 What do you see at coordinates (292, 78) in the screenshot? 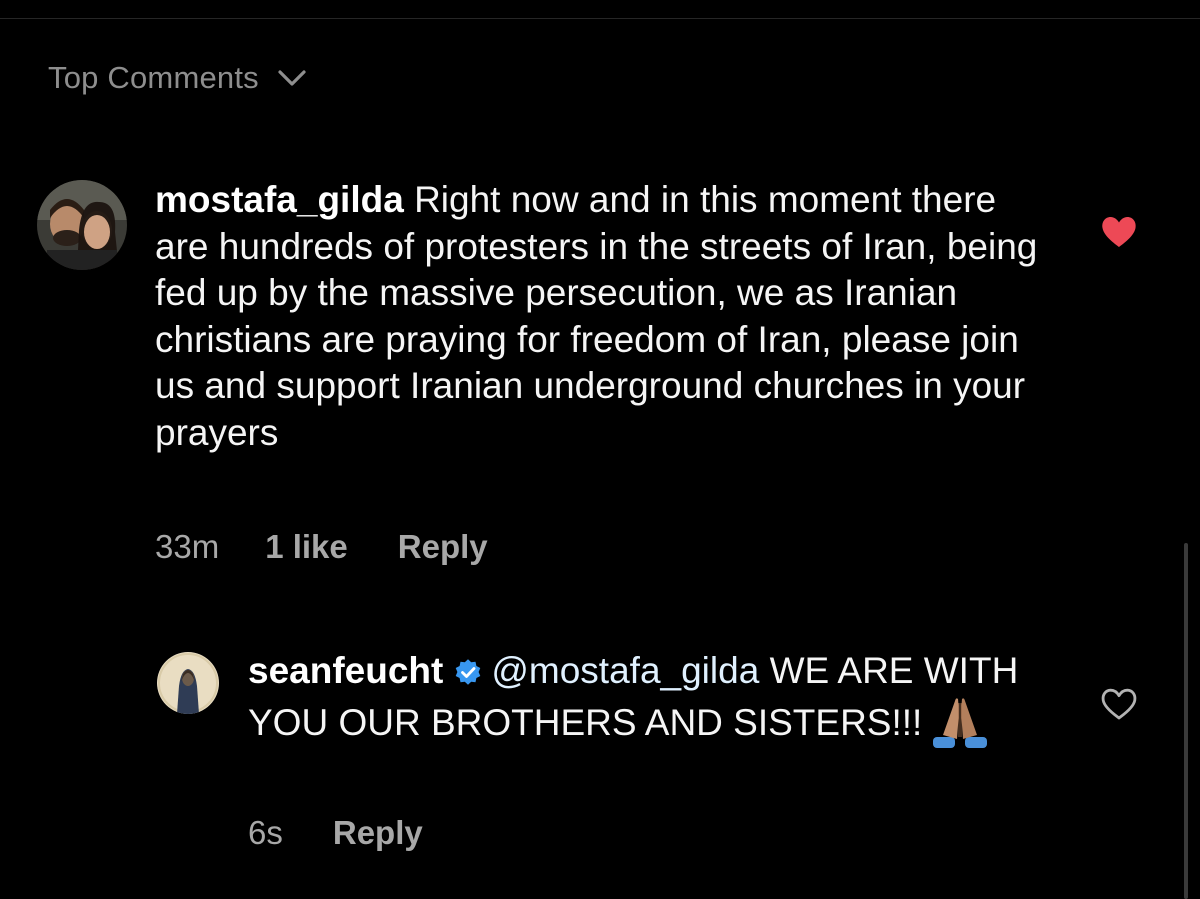
I see `chevron-down-icon` at bounding box center [292, 78].